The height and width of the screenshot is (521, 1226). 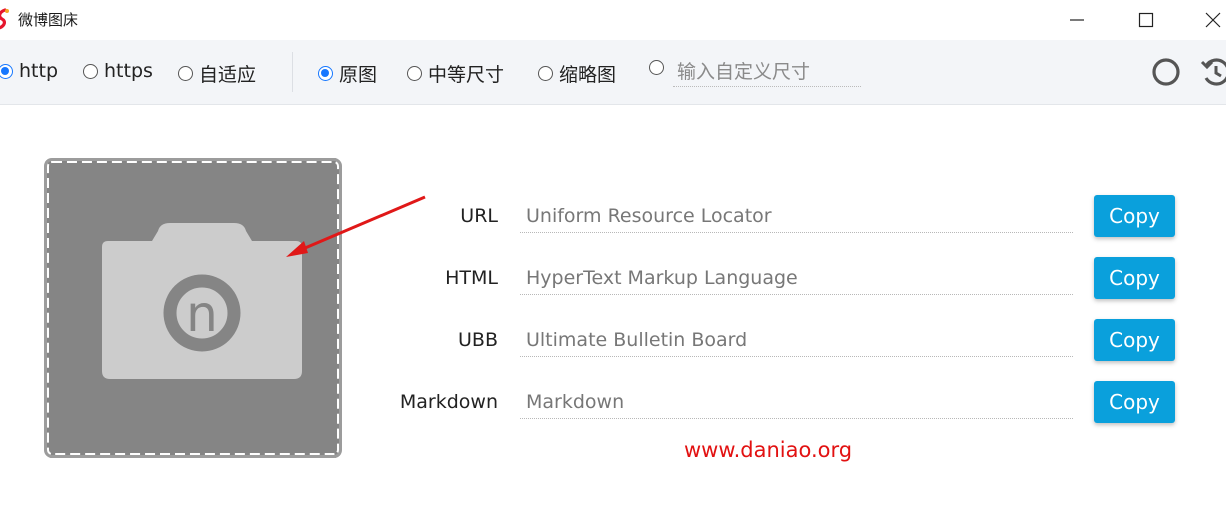 What do you see at coordinates (1134, 340) in the screenshot?
I see `copy-ubb-button: Copy` at bounding box center [1134, 340].